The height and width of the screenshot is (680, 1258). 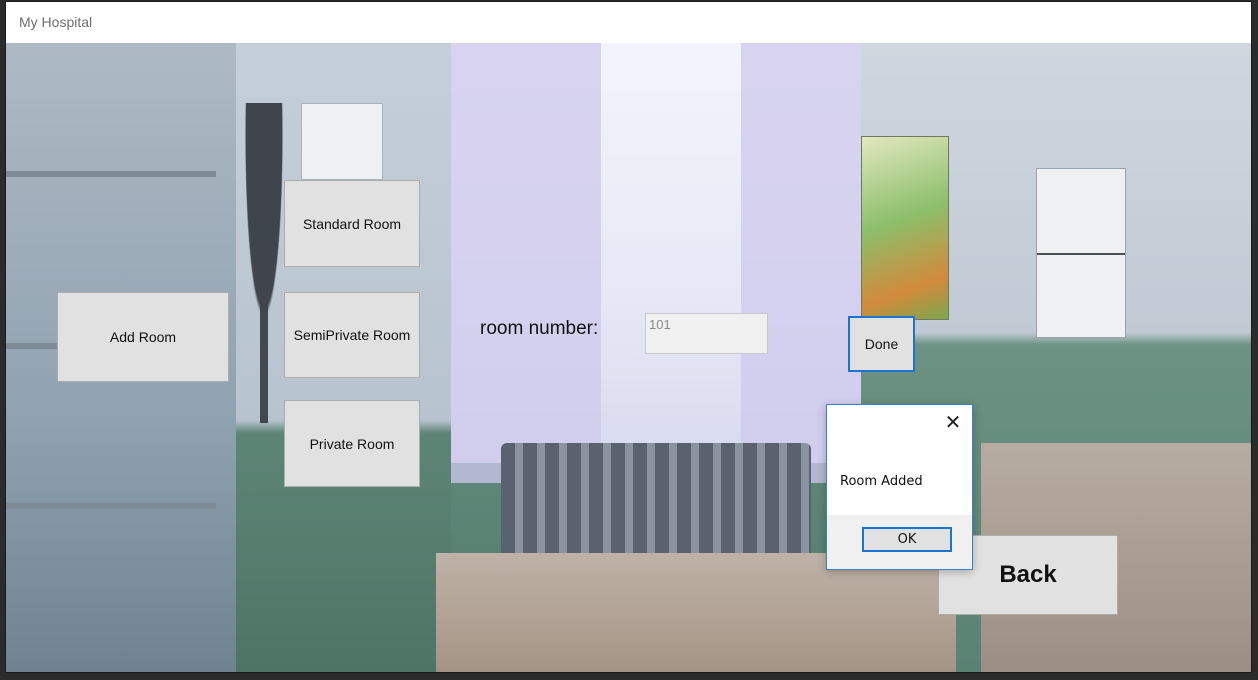 I want to click on background-curtain-left, so click(x=526, y=263).